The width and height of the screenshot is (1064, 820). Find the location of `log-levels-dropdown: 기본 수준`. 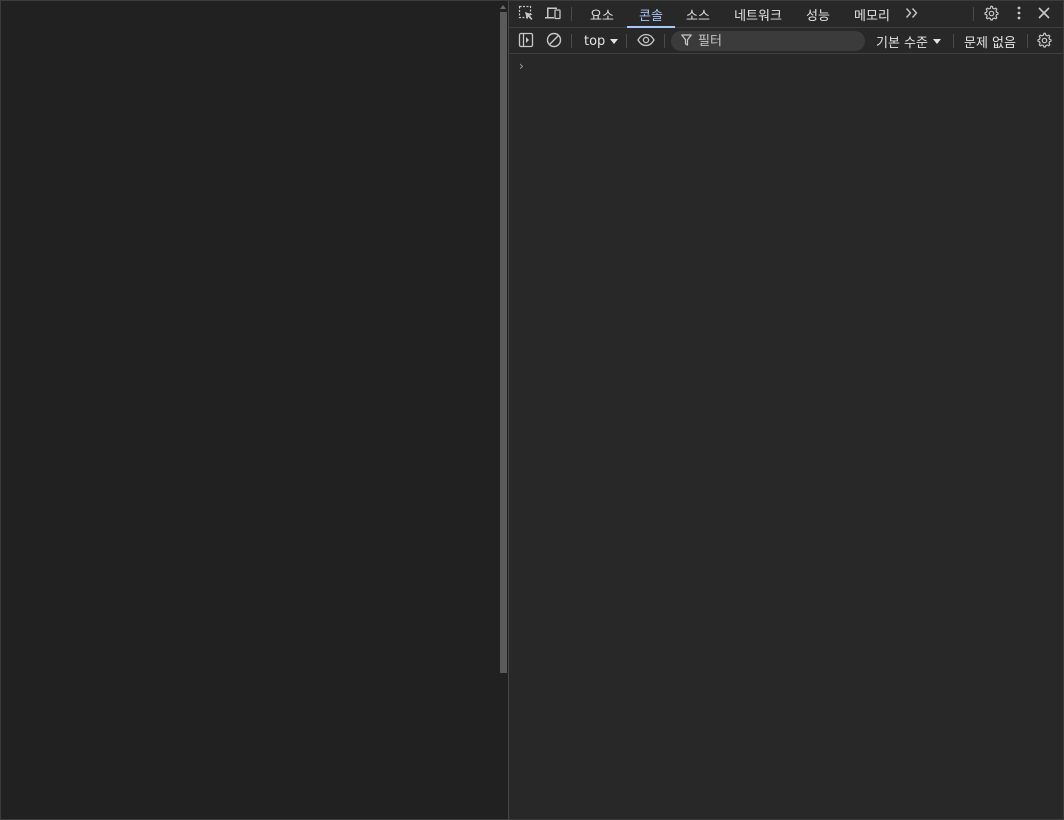

log-levels-dropdown: 기본 수준 is located at coordinates (908, 41).